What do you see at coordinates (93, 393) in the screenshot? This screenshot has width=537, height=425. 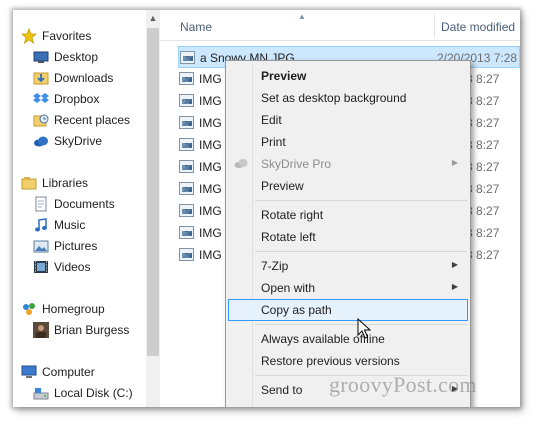 I see `nav-item-label: Local Disk (C:)` at bounding box center [93, 393].